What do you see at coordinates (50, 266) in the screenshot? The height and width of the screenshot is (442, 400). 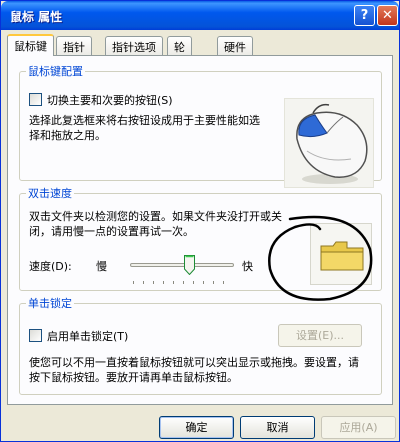 I see `speed-label: 速度(D):` at bounding box center [50, 266].